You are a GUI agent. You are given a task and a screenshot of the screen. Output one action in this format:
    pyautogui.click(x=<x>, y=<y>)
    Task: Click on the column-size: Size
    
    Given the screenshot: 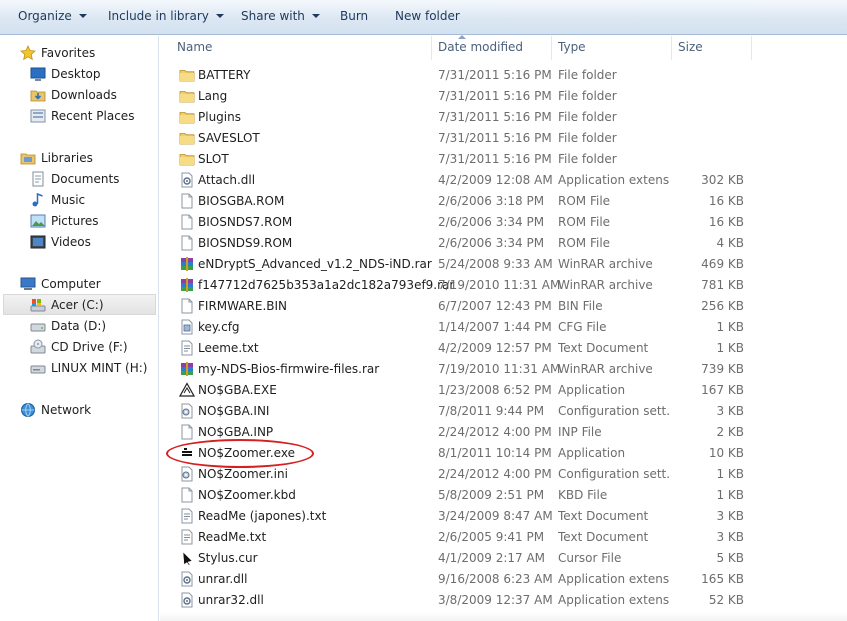 What is the action you would take?
    pyautogui.click(x=690, y=47)
    